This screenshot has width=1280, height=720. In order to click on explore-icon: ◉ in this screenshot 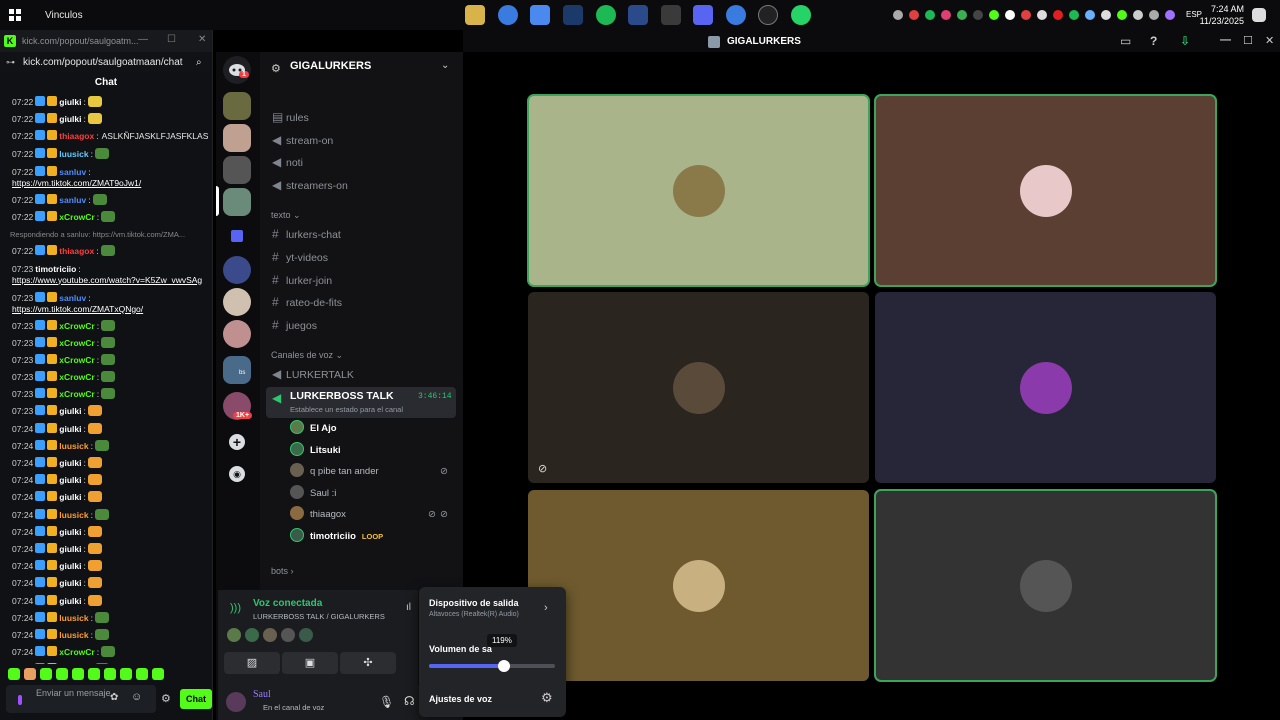, I will do `click(237, 474)`.